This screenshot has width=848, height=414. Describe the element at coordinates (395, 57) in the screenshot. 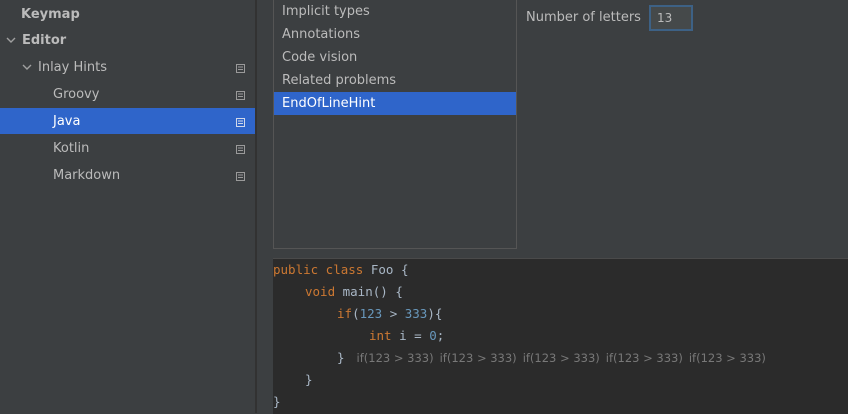

I see `list-item-code-vision: Code vision` at that location.